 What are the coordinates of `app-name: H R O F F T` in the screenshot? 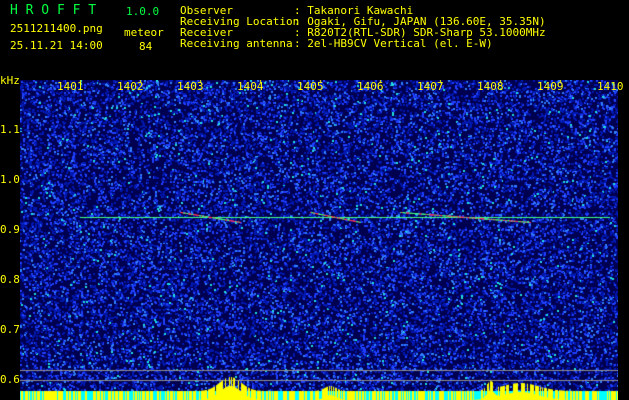 It's located at (53, 10).